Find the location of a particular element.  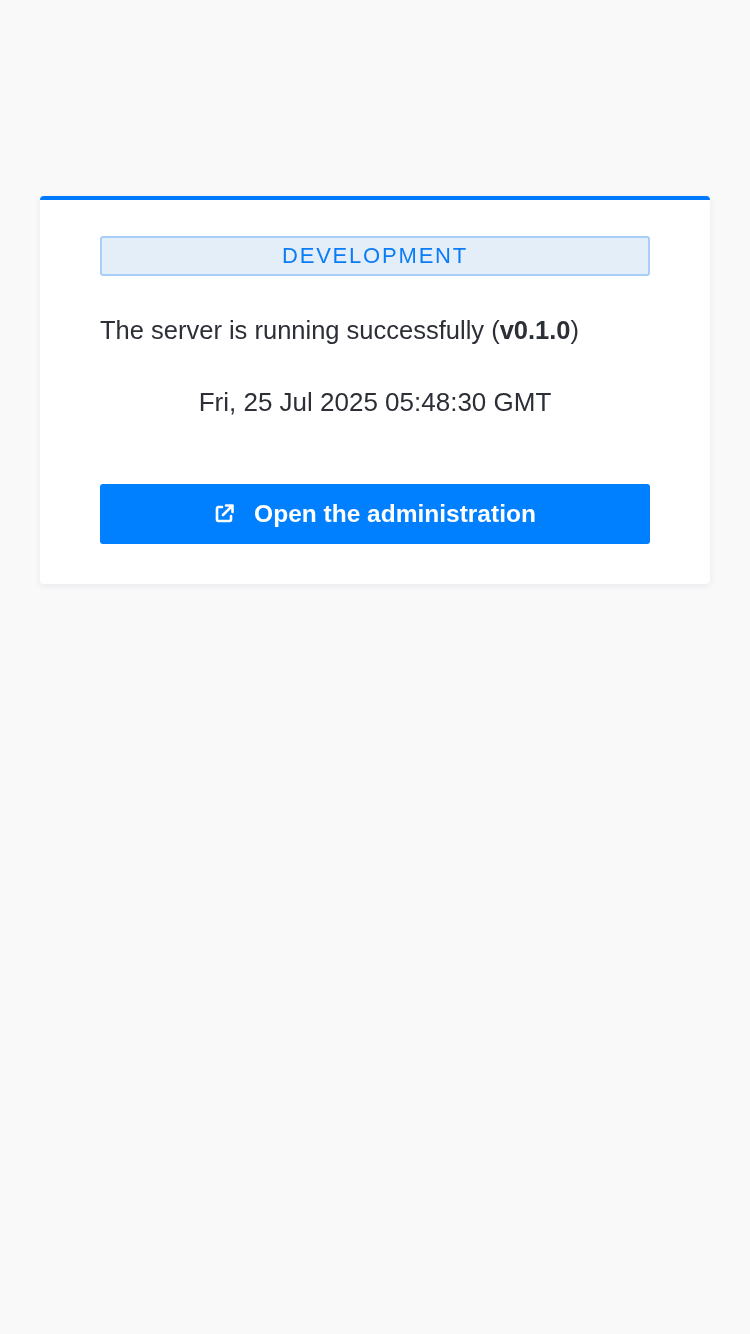

open-administration-button: Open the administration is located at coordinates (375, 514).